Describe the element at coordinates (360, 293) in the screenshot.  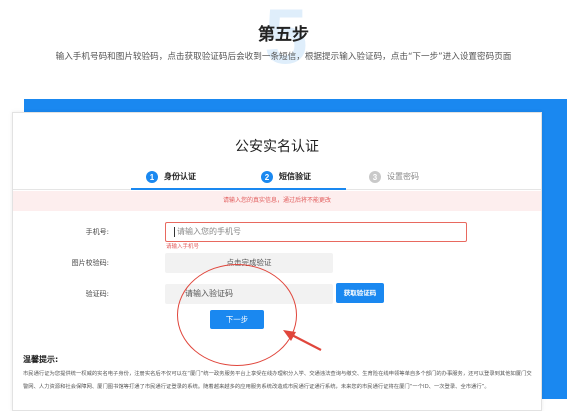
I see `get-code-button: 获取验证码` at that location.